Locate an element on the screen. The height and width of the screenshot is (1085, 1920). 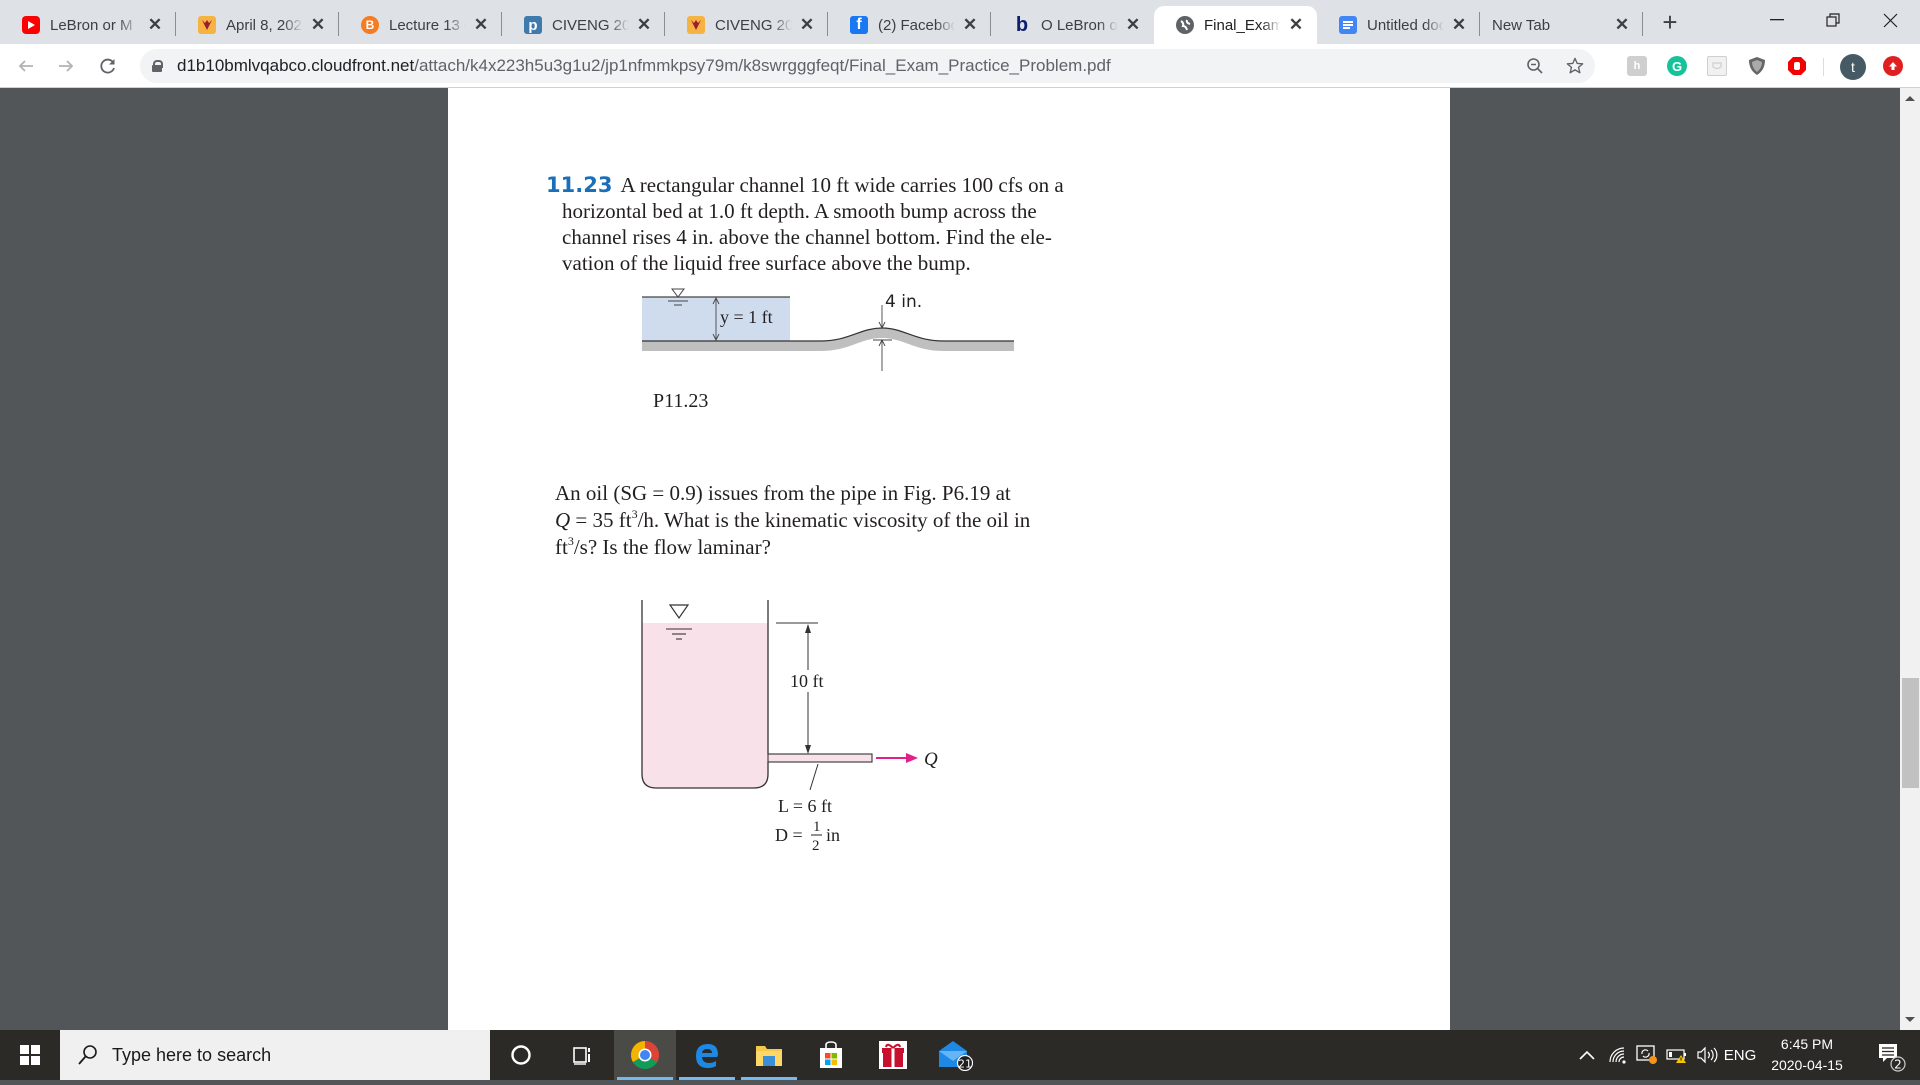
arrow-right-icon is located at coordinates (66, 66).